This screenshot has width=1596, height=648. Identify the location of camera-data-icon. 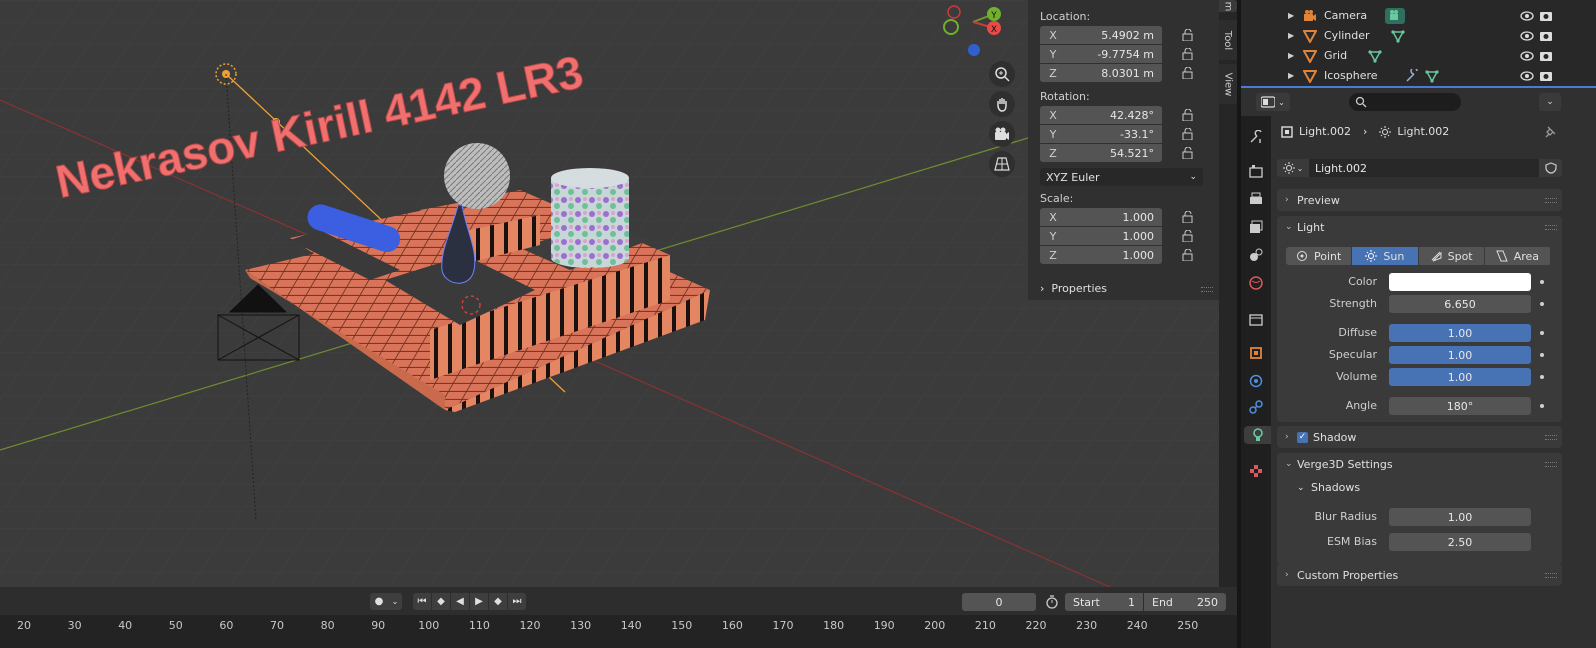
(1395, 15).